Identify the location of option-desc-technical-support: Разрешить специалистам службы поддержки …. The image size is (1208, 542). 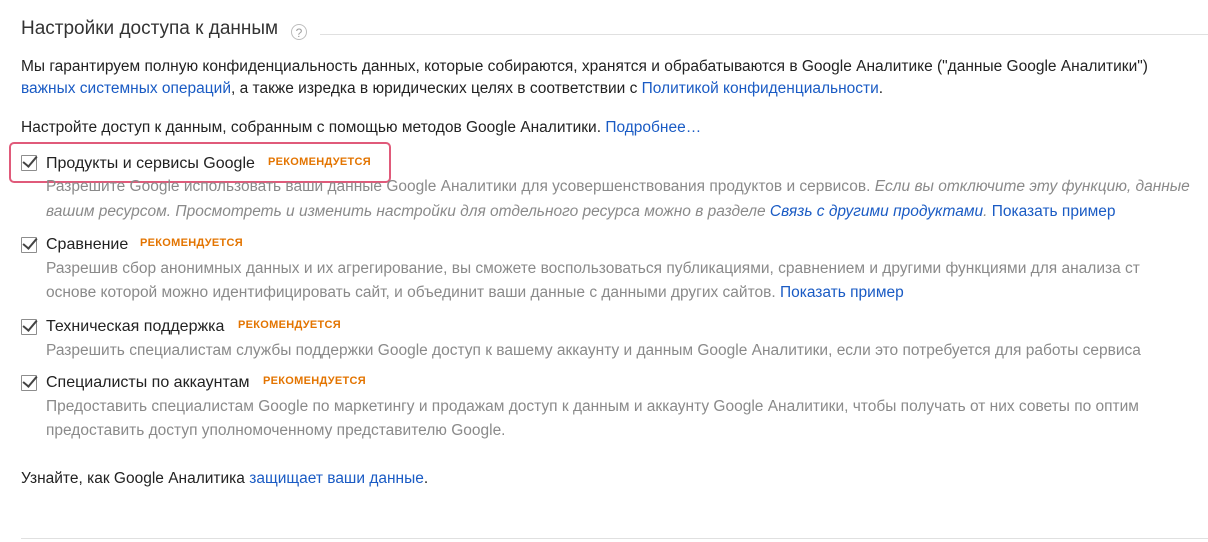
(593, 350).